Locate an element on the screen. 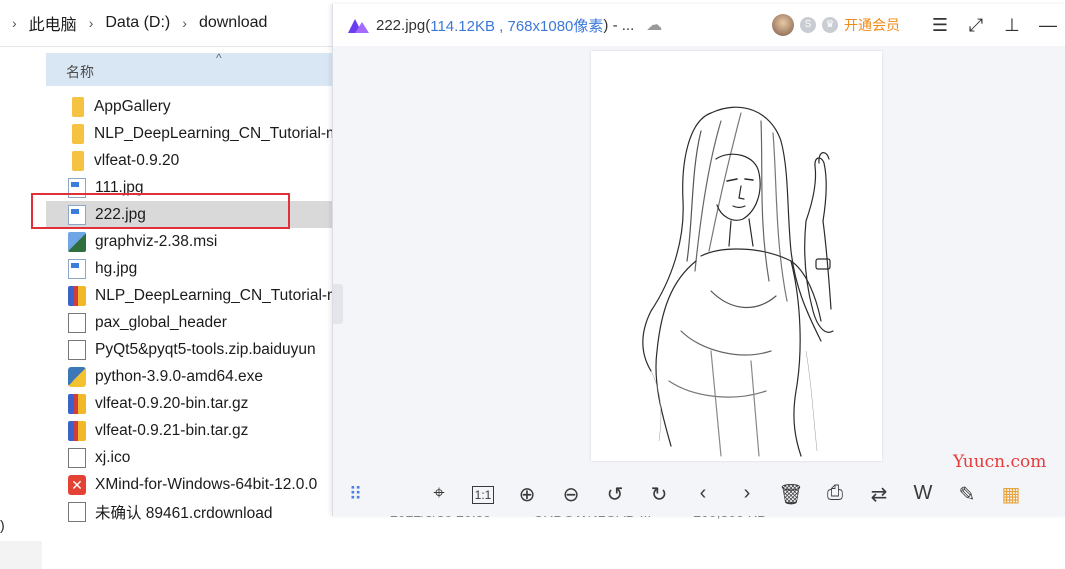  convert-icon: ⇄ is located at coordinates (879, 494).